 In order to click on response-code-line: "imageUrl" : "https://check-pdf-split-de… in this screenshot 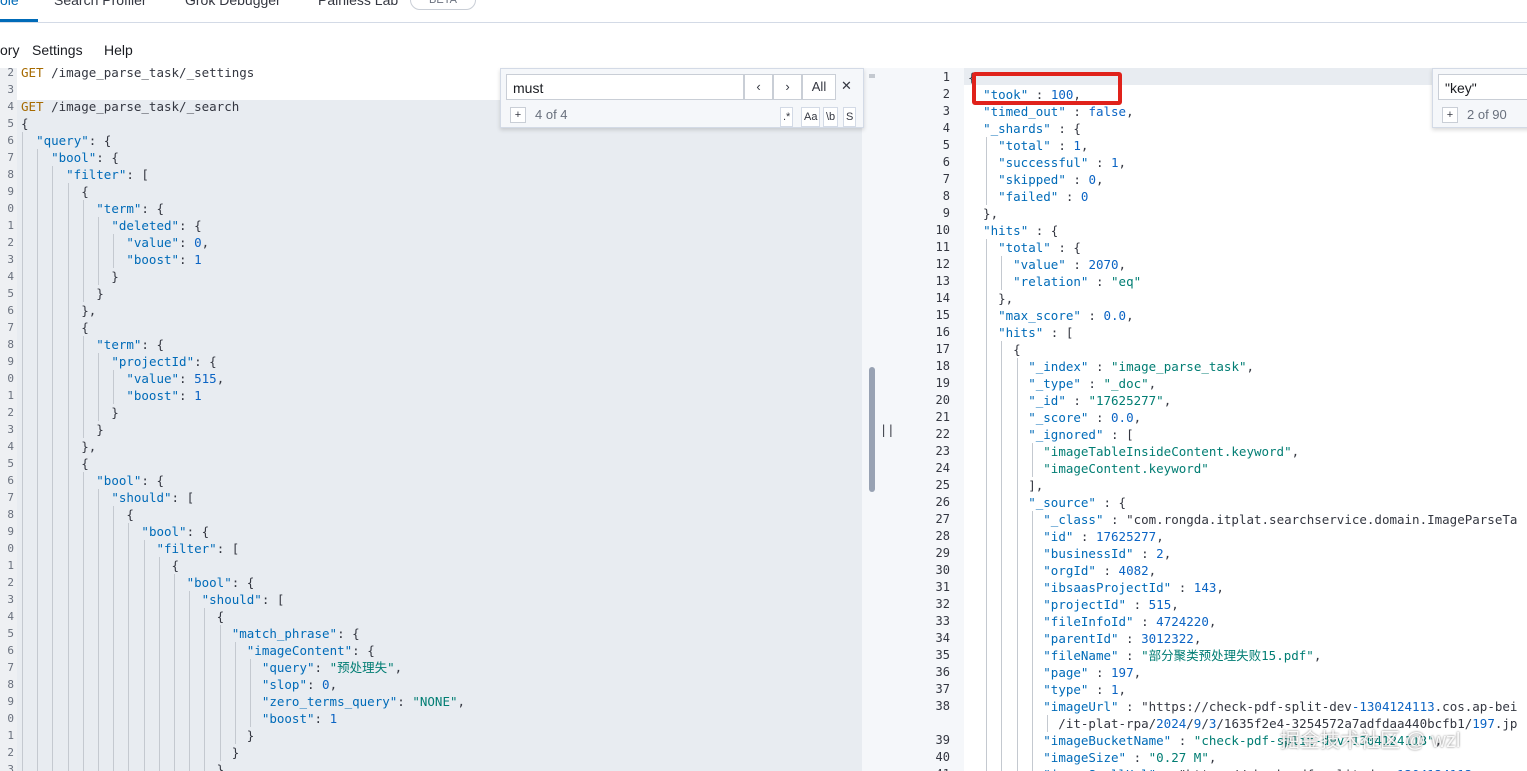, I will do `click(1280, 706)`.